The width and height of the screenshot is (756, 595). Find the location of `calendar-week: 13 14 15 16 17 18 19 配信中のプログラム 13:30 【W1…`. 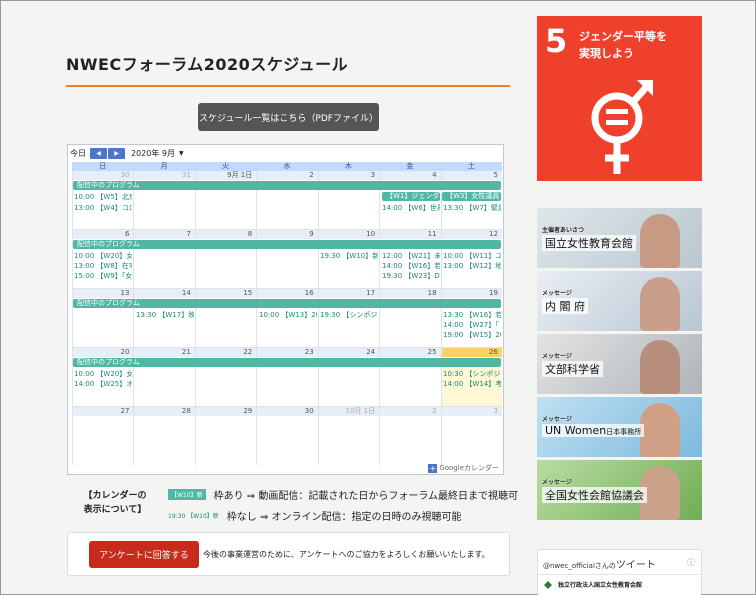

calendar-week: 13 14 15 16 17 18 19 配信中のプログラム 13:30 【W1… is located at coordinates (287, 318).